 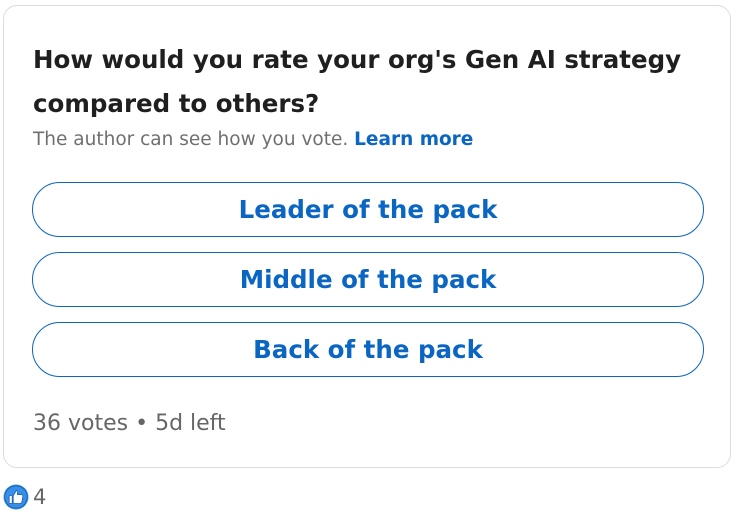 What do you see at coordinates (191, 139) in the screenshot?
I see `vote-visibility-text: The author can see how you vote.` at bounding box center [191, 139].